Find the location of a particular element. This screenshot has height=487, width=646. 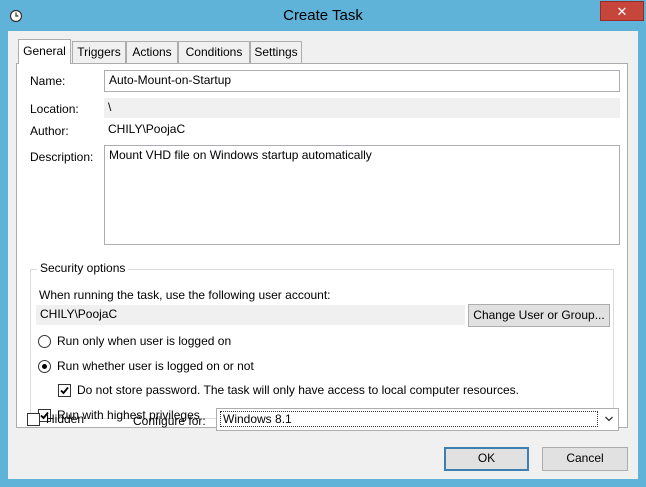

tab-actions: Actions is located at coordinates (152, 52).